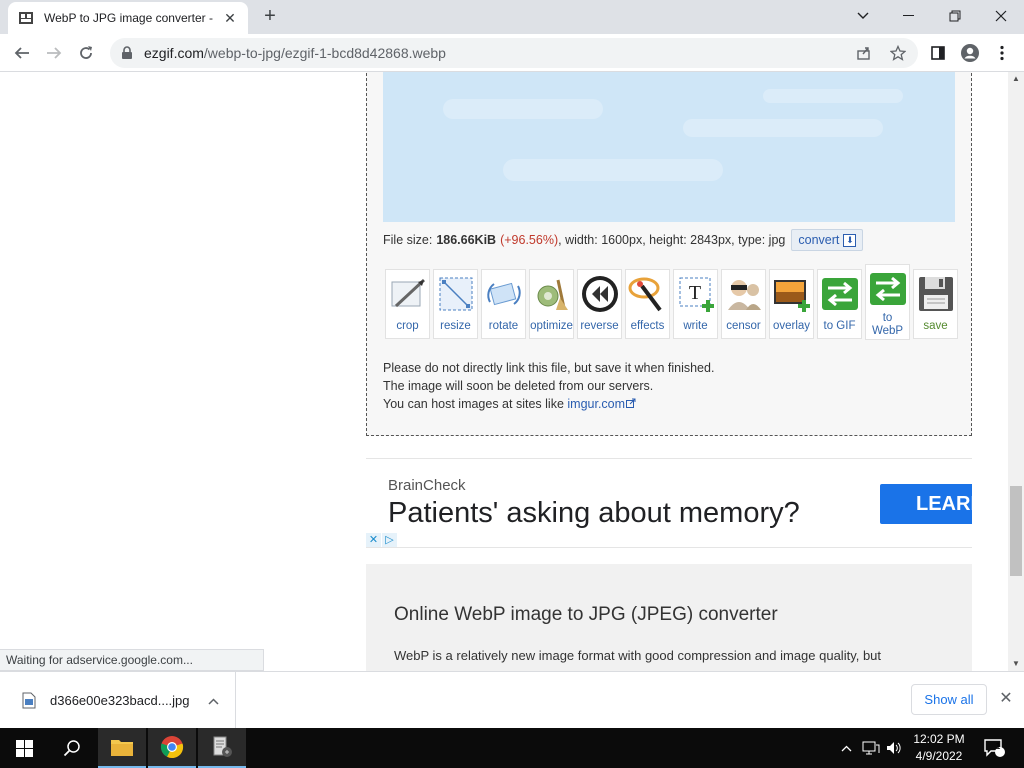  I want to click on tool-rotate-label: rotate, so click(503, 326).